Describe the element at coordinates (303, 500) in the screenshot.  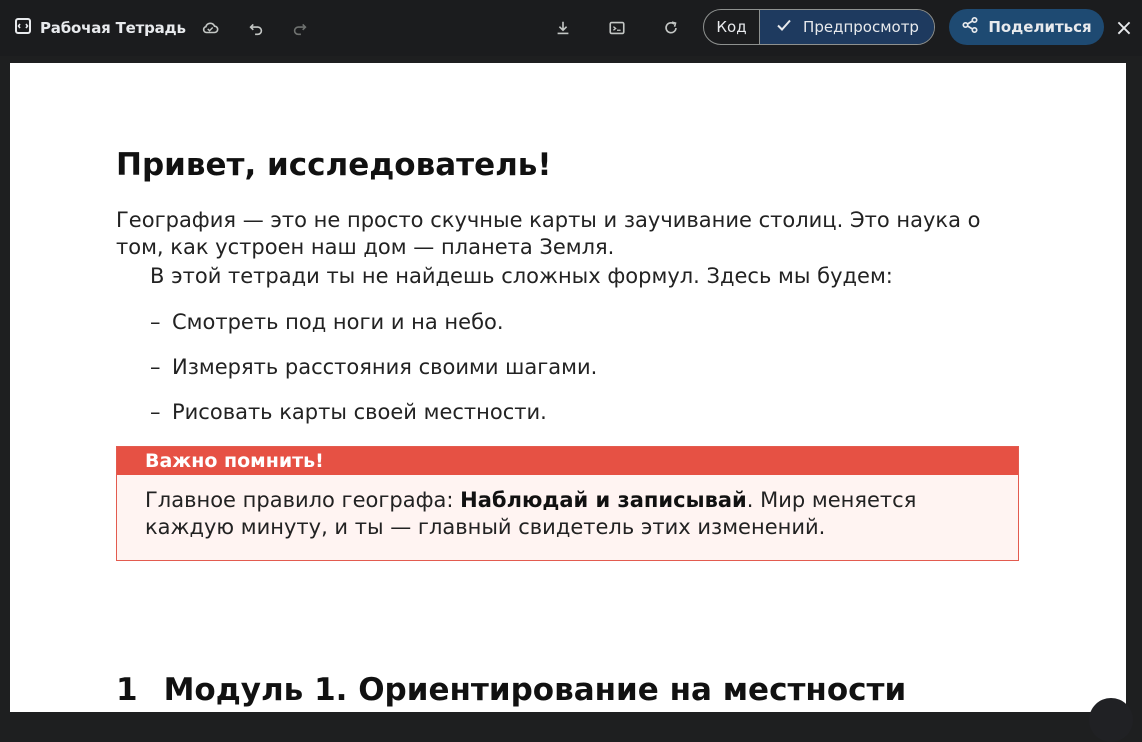
I see `callout-text-before: Главное правило географа:` at that location.